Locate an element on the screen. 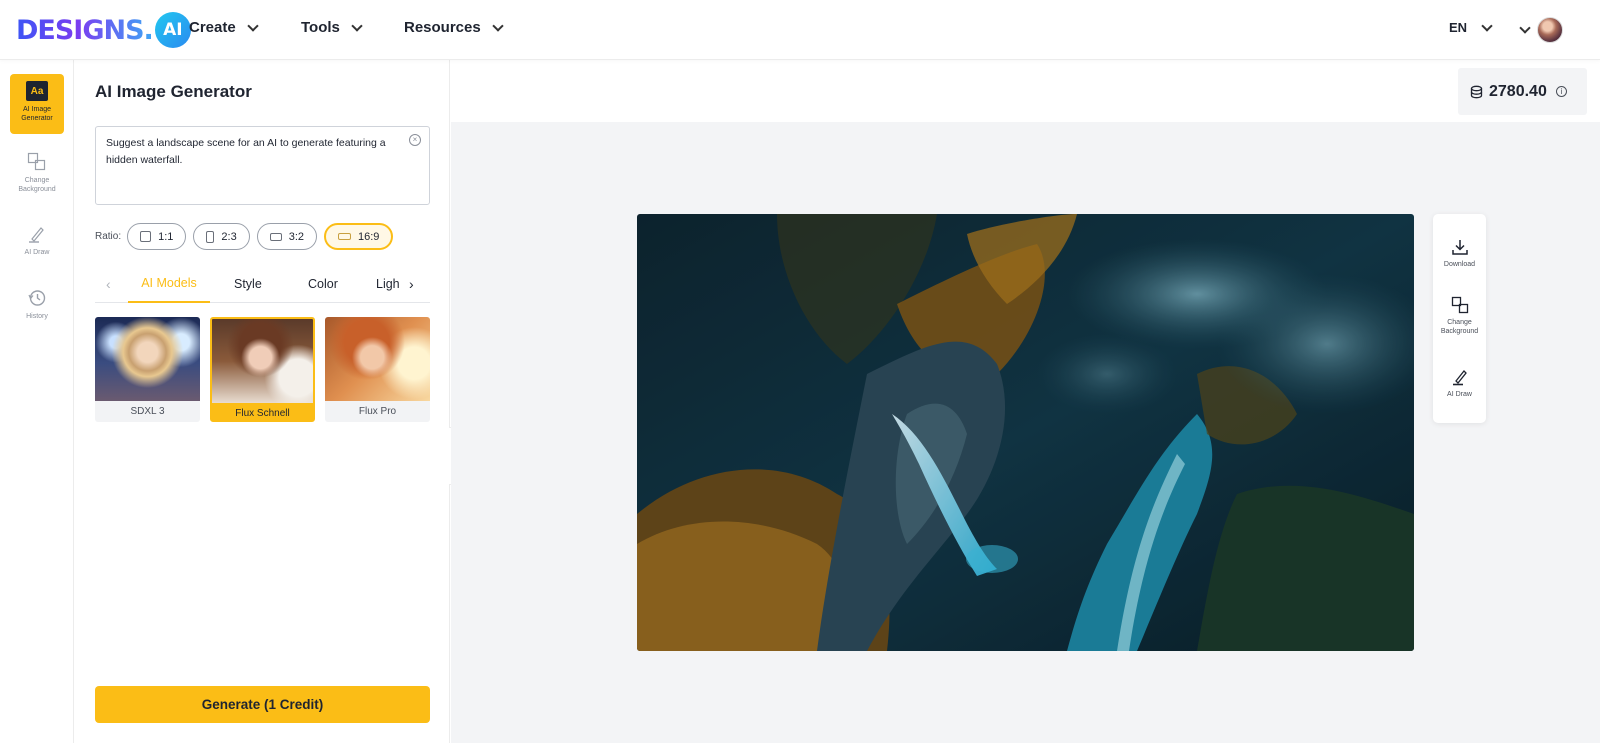 The image size is (1600, 743). option-tabs: ‹ AI Models Style Color Ligh › is located at coordinates (262, 284).